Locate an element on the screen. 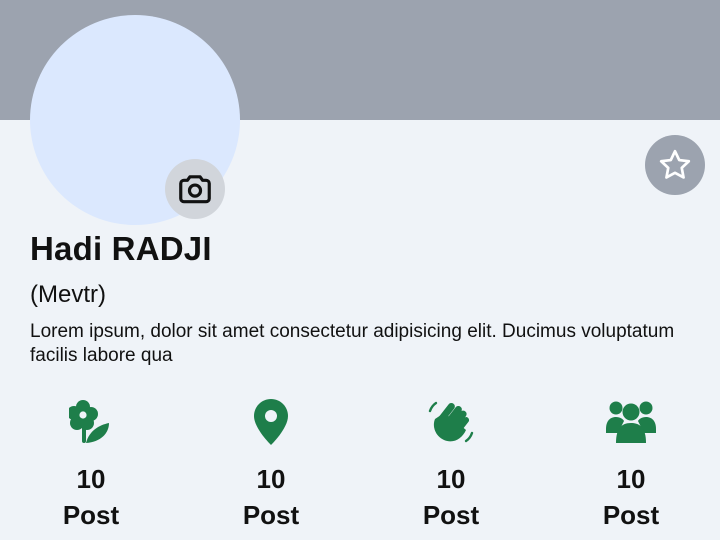 The image size is (720, 540). camera-icon is located at coordinates (195, 189).